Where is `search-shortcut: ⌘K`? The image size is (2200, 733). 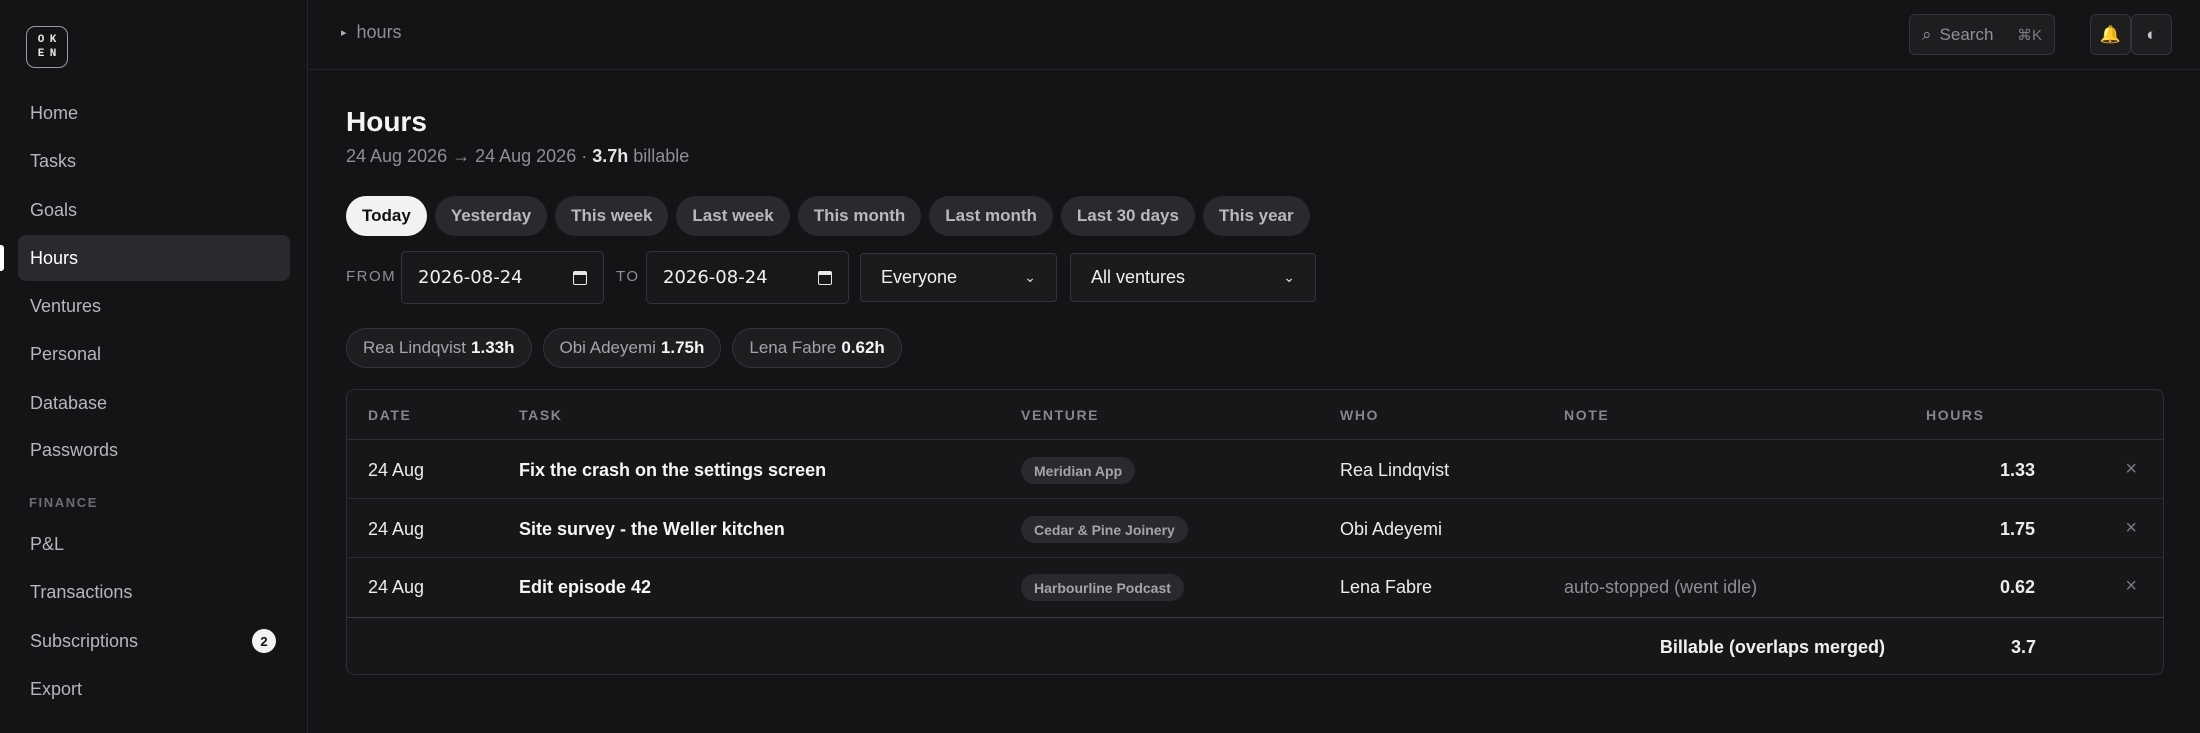 search-shortcut: ⌘K is located at coordinates (2029, 35).